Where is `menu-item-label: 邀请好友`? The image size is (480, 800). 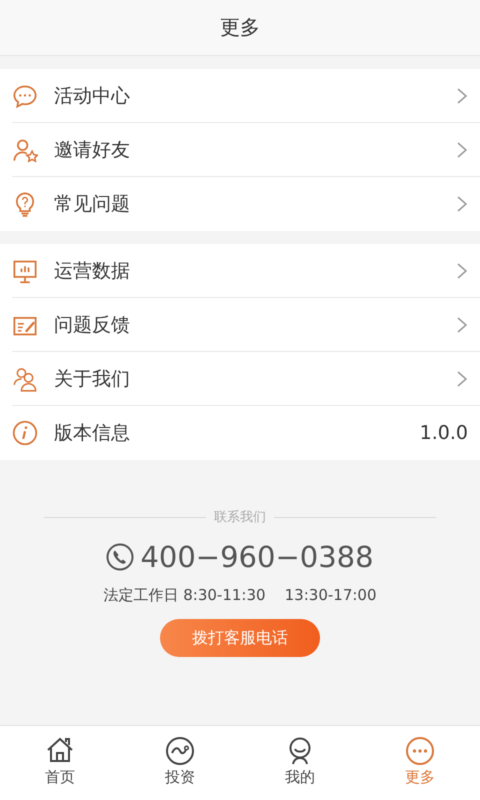
menu-item-label: 邀请好友 is located at coordinates (92, 150).